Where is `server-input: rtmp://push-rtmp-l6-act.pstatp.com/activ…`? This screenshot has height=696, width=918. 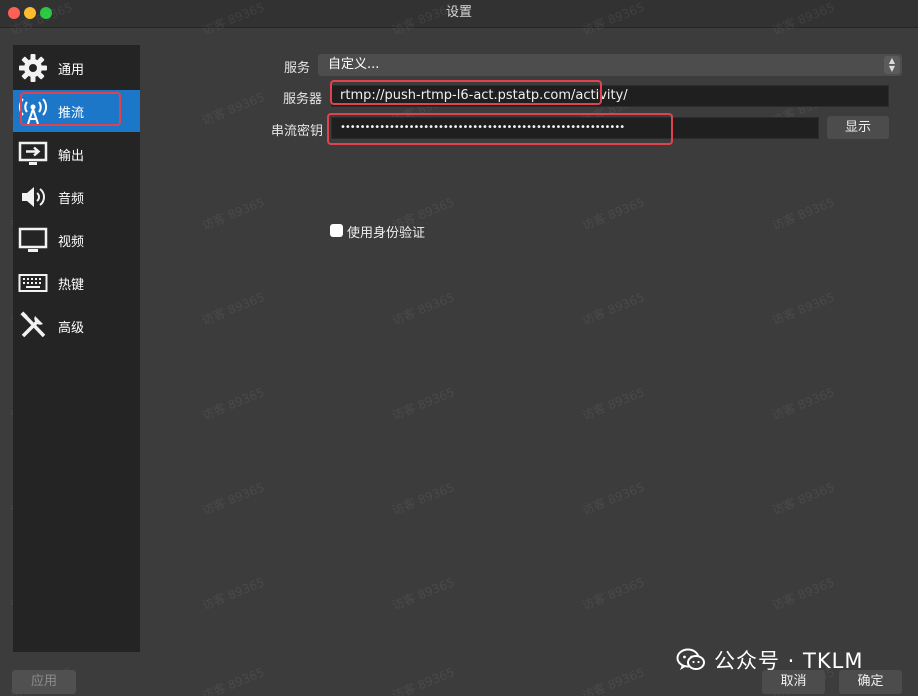
server-input: rtmp://push-rtmp-l6-act.pstatp.com/activ… is located at coordinates (610, 96).